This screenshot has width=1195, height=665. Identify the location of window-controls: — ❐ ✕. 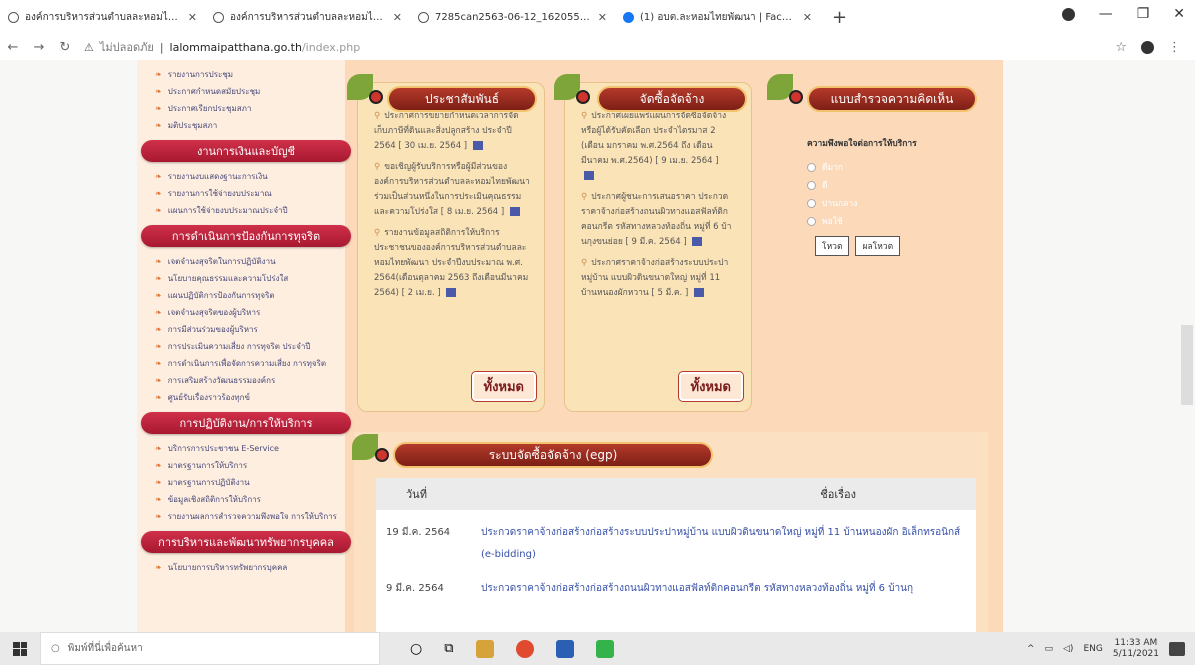
(1123, 14).